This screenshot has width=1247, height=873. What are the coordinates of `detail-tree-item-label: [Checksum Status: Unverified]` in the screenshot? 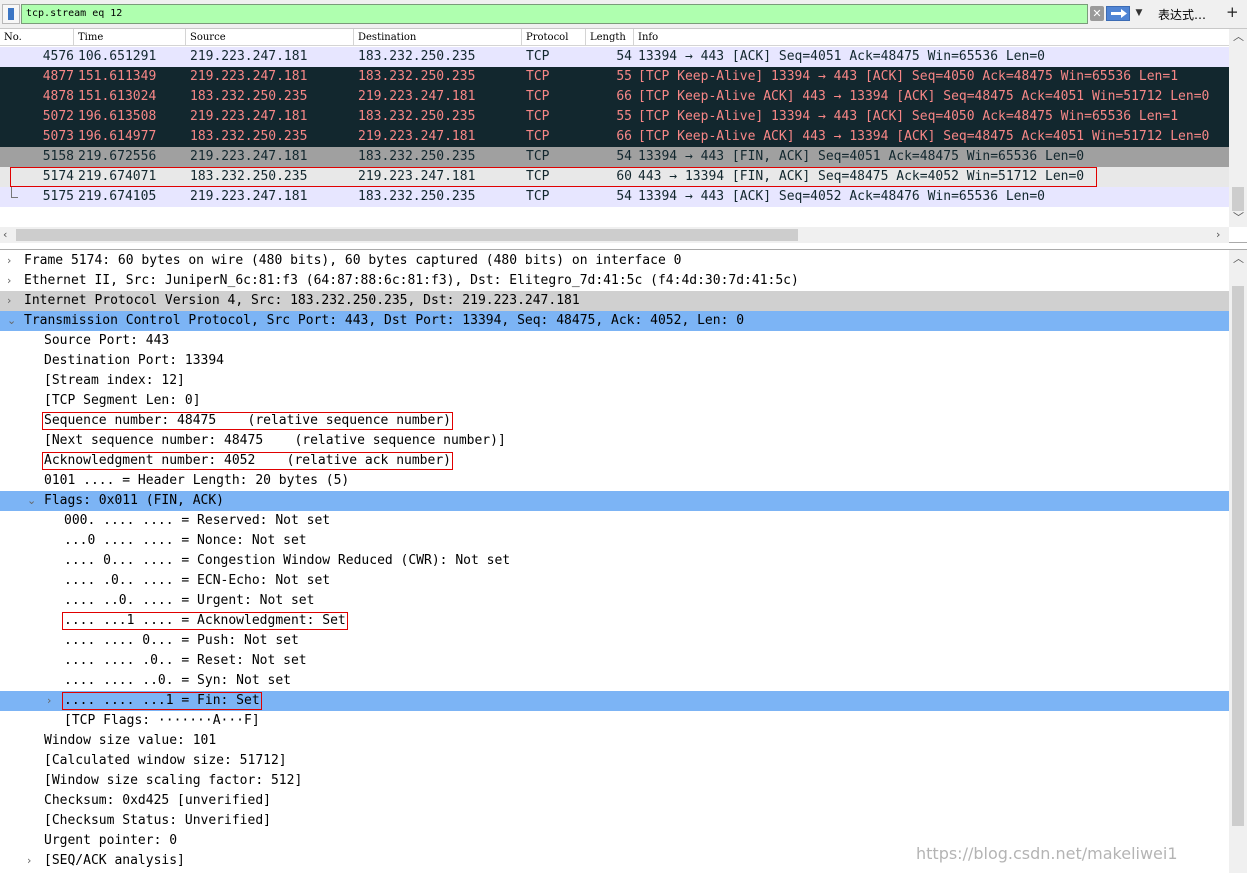 It's located at (157, 820).